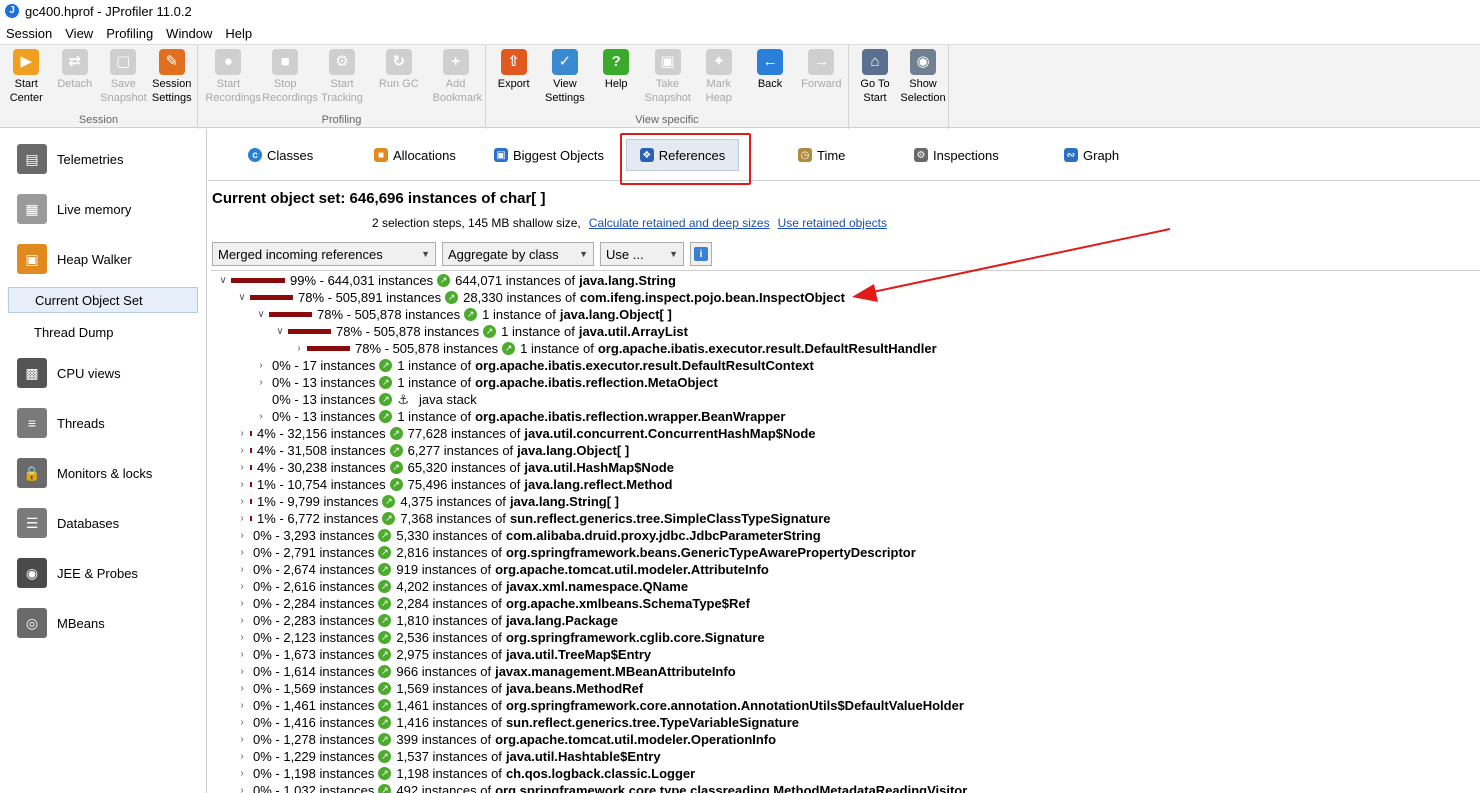  I want to click on info-button: i, so click(701, 254).